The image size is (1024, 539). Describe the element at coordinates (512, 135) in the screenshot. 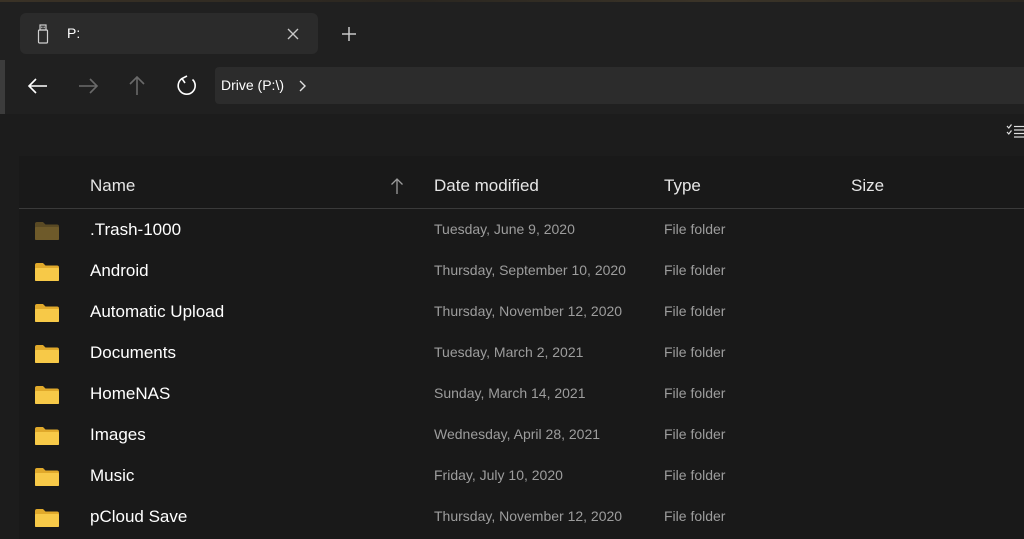

I see `command-bar` at that location.